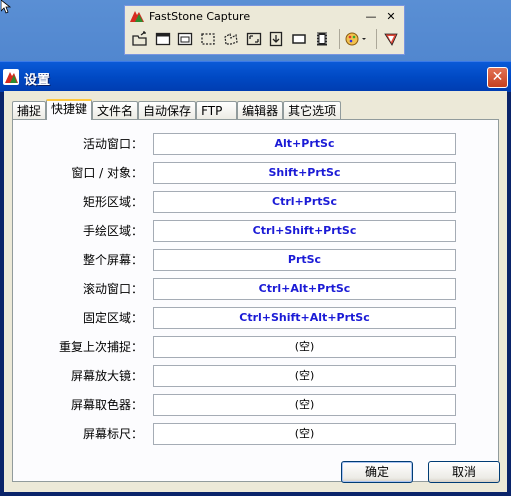 The height and width of the screenshot is (496, 511). Describe the element at coordinates (115, 110) in the screenshot. I see `tab-filename: 文件名` at that location.